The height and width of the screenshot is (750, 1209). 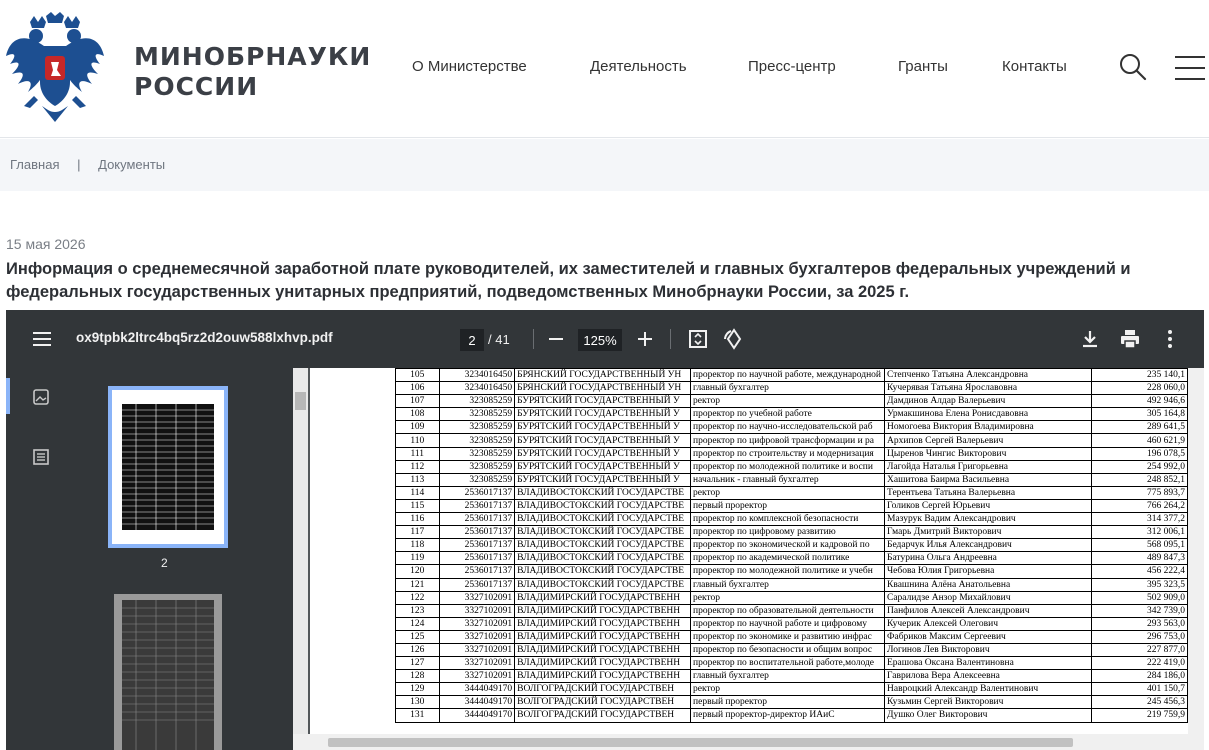 What do you see at coordinates (1034, 66) in the screenshot?
I see `nav-item-contacts: Контакты` at bounding box center [1034, 66].